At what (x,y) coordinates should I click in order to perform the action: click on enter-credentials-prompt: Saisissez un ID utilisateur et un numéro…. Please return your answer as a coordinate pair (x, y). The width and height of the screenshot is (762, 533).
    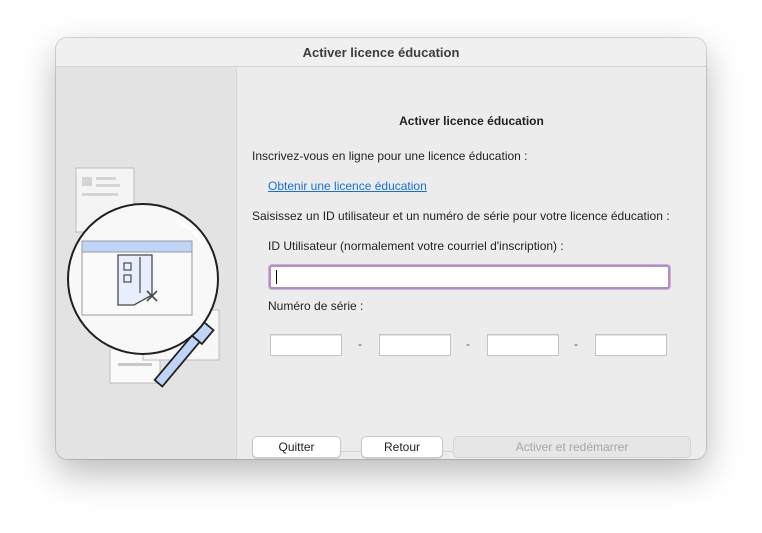
    Looking at the image, I should click on (461, 216).